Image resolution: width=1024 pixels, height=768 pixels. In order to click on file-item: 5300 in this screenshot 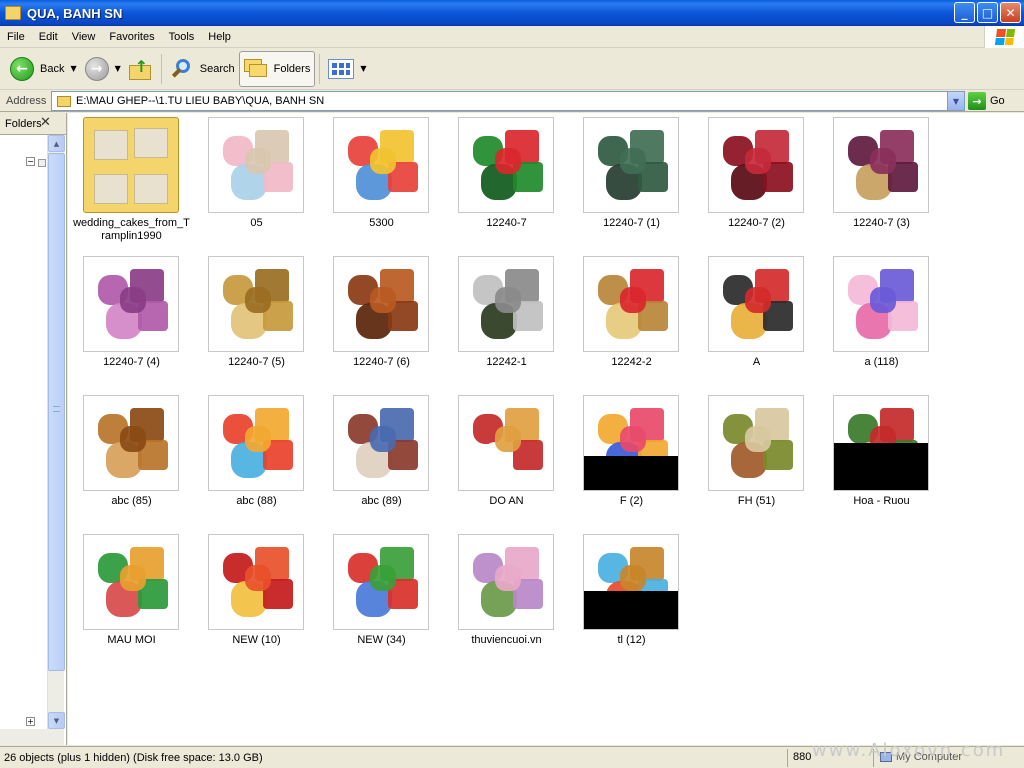, I will do `click(381, 182)`.